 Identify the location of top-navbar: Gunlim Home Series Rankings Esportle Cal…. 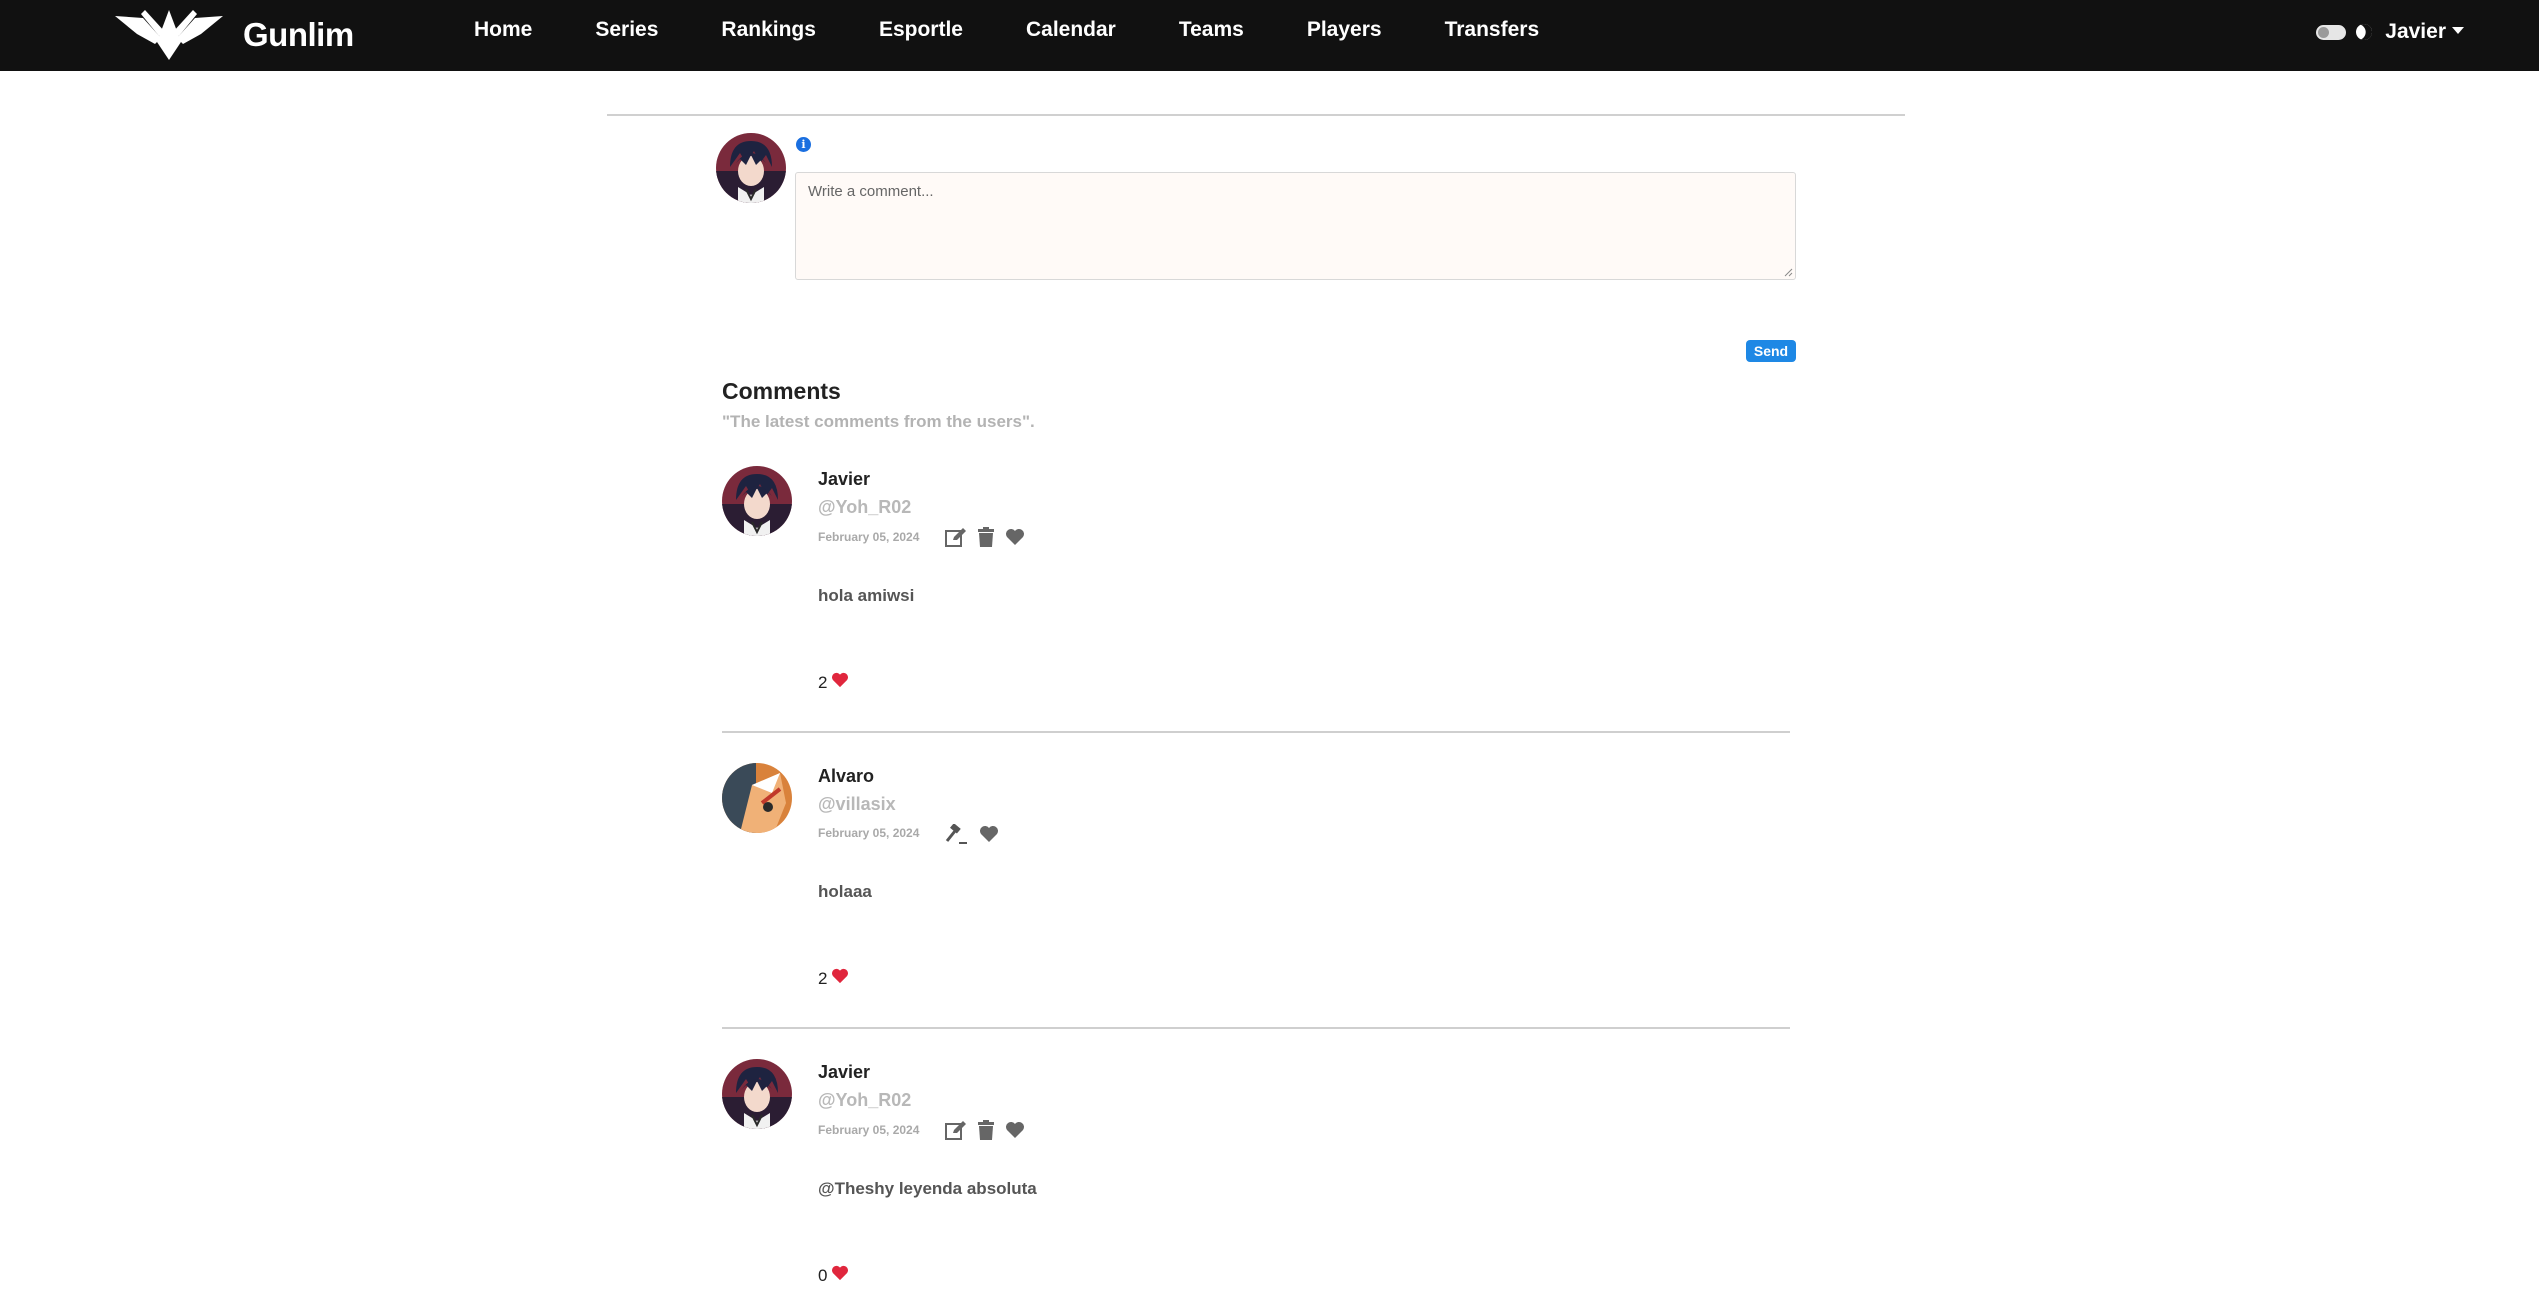
(1269, 35).